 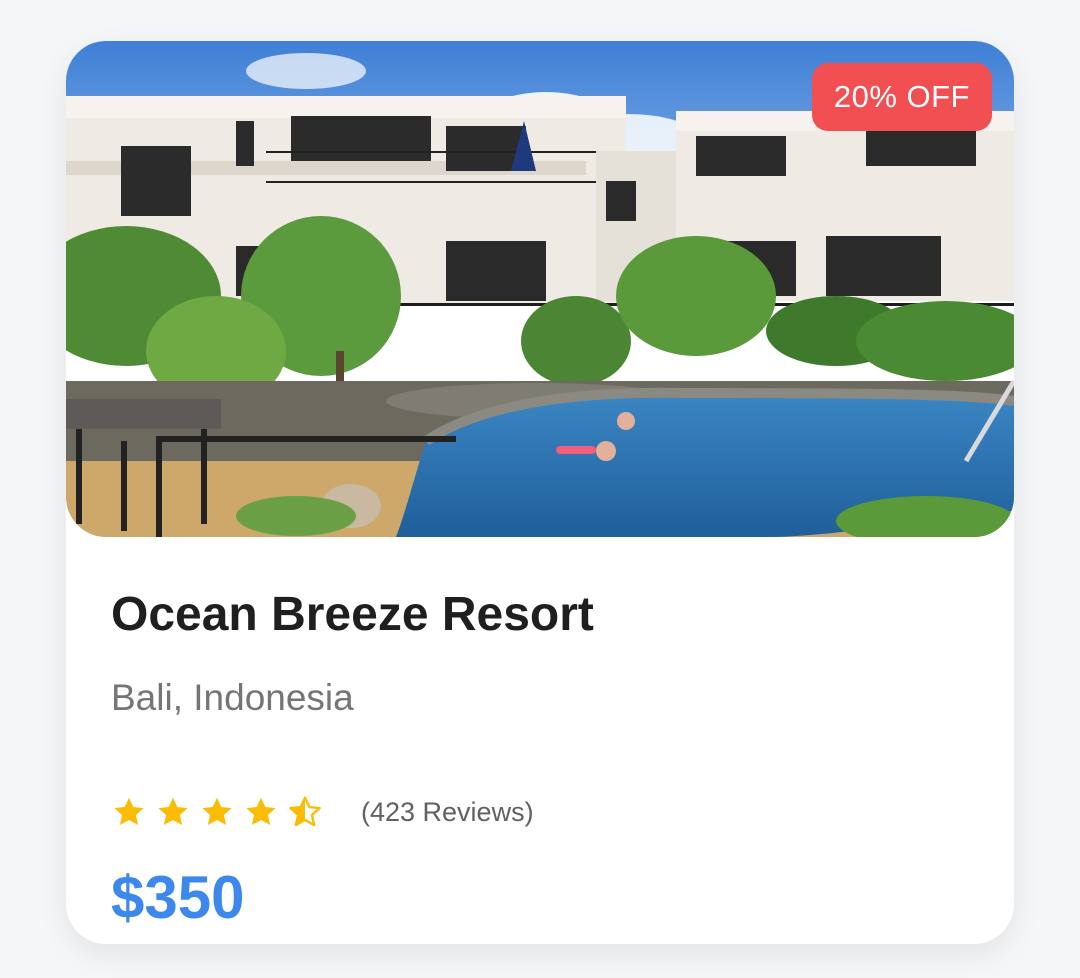 What do you see at coordinates (901, 97) in the screenshot?
I see `discount-badge: 20% OFF` at bounding box center [901, 97].